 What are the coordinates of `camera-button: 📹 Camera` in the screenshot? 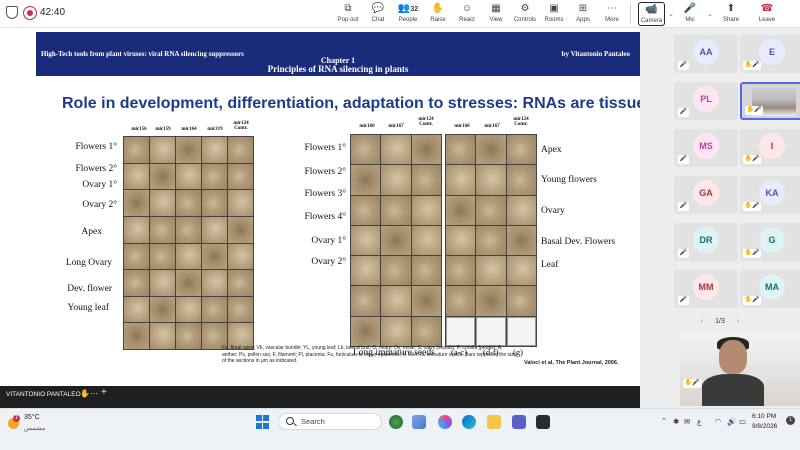 It's located at (651, 14).